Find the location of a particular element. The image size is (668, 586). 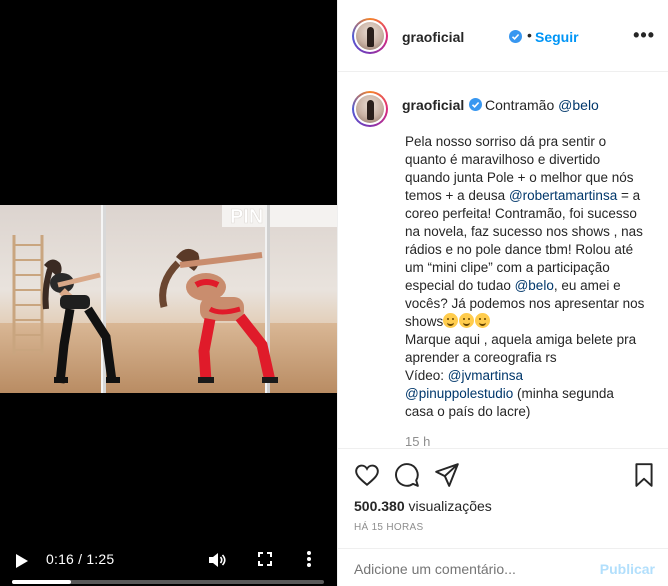

comment-bar: Publicar is located at coordinates (503, 567).